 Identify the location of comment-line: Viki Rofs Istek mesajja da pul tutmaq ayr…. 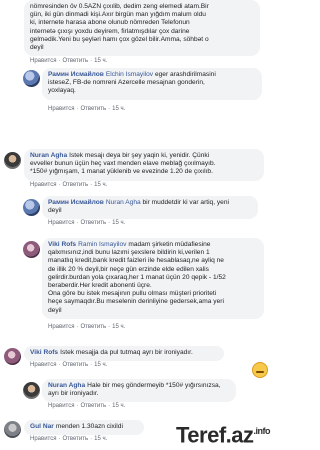
(124, 353).